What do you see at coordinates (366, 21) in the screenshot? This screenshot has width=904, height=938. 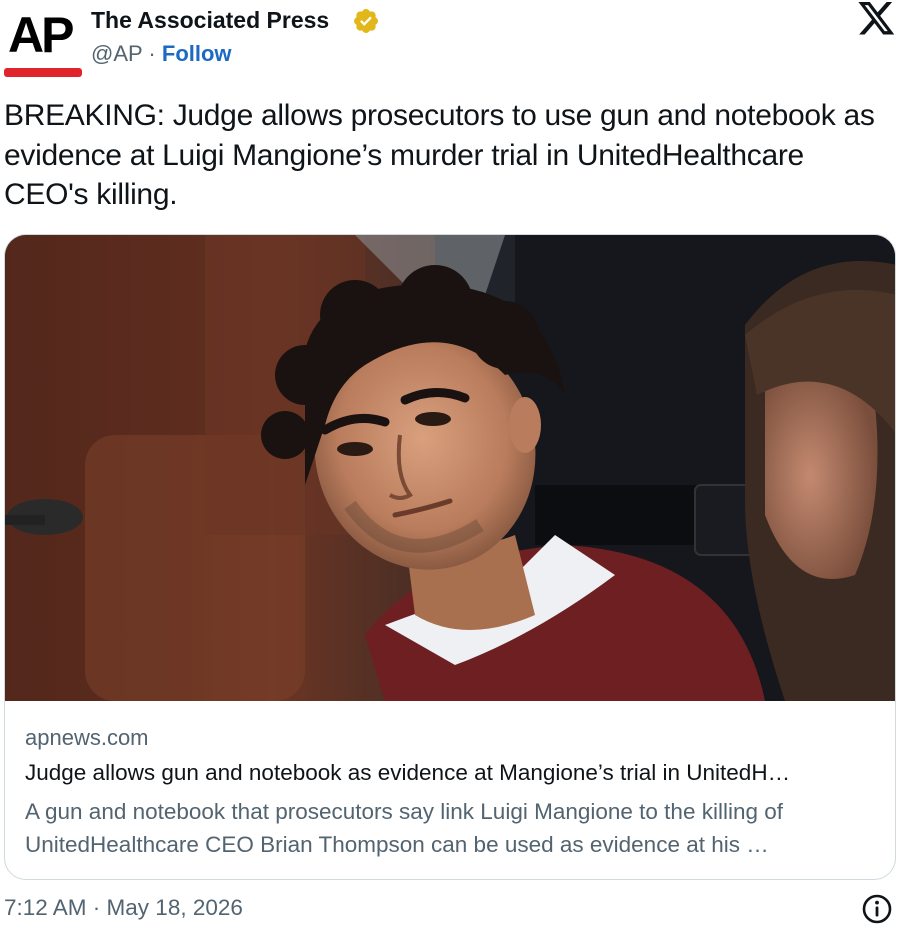 I see `verified-badge-icon` at bounding box center [366, 21].